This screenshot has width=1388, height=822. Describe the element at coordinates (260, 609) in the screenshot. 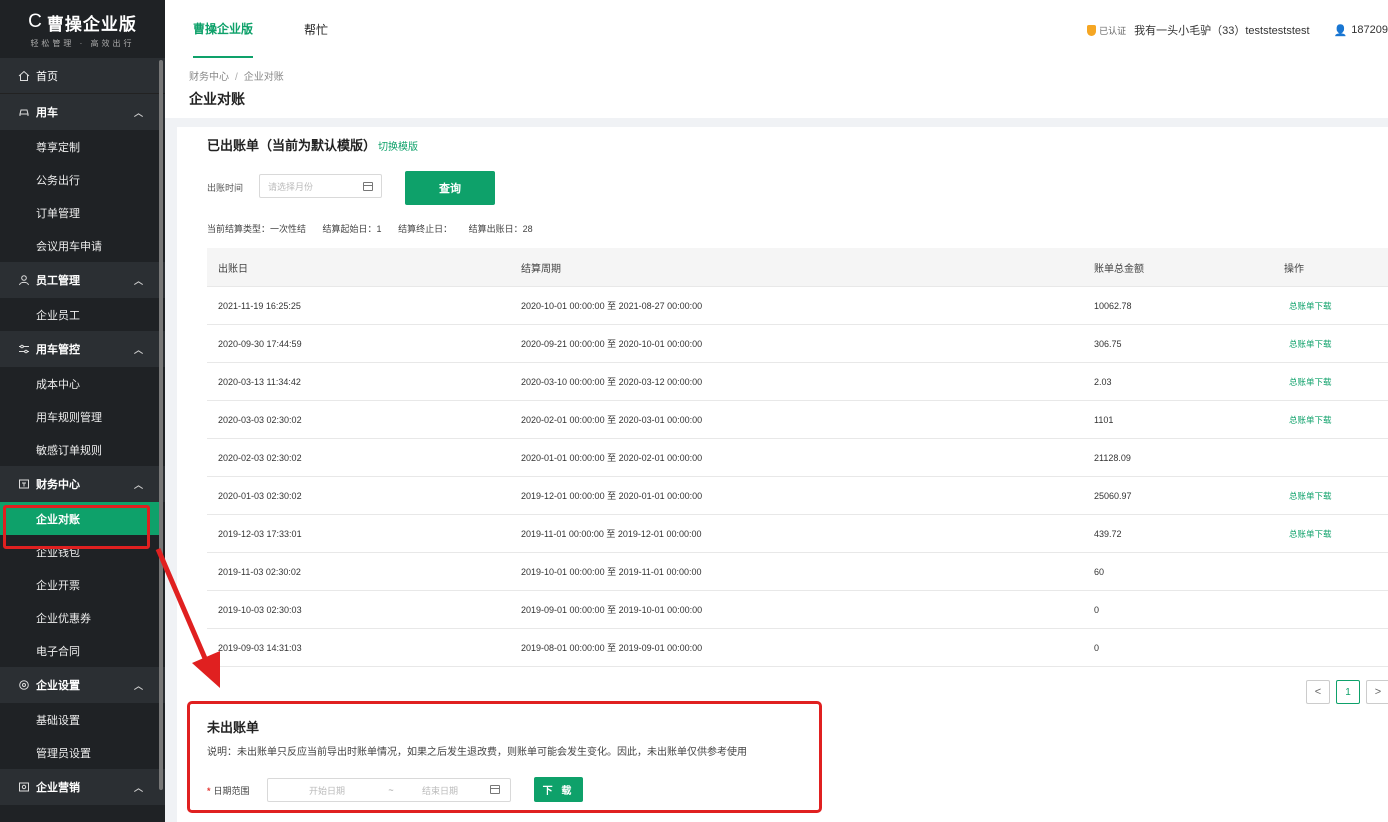

I see `bill-date-cell: 2019-10-03 02:30:03` at that location.